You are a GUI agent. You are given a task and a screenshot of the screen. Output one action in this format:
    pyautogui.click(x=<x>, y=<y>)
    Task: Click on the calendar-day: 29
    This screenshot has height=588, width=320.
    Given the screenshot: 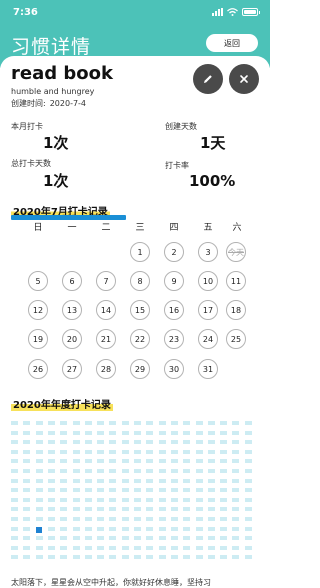 What is the action you would take?
    pyautogui.click(x=140, y=369)
    